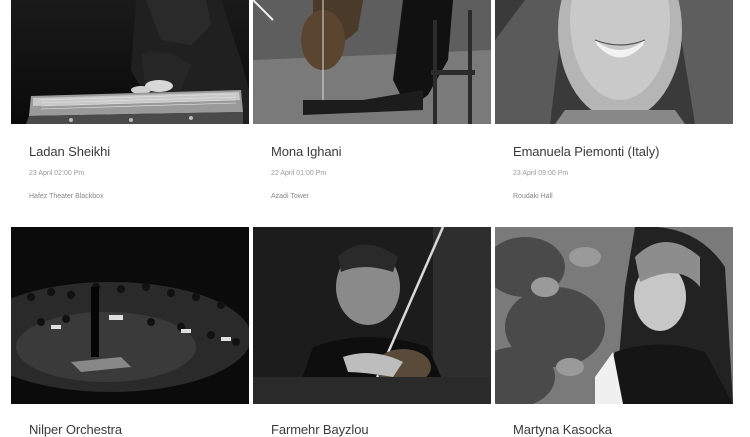  What do you see at coordinates (290, 196) in the screenshot?
I see `event-venue: Azadi Tower` at bounding box center [290, 196].